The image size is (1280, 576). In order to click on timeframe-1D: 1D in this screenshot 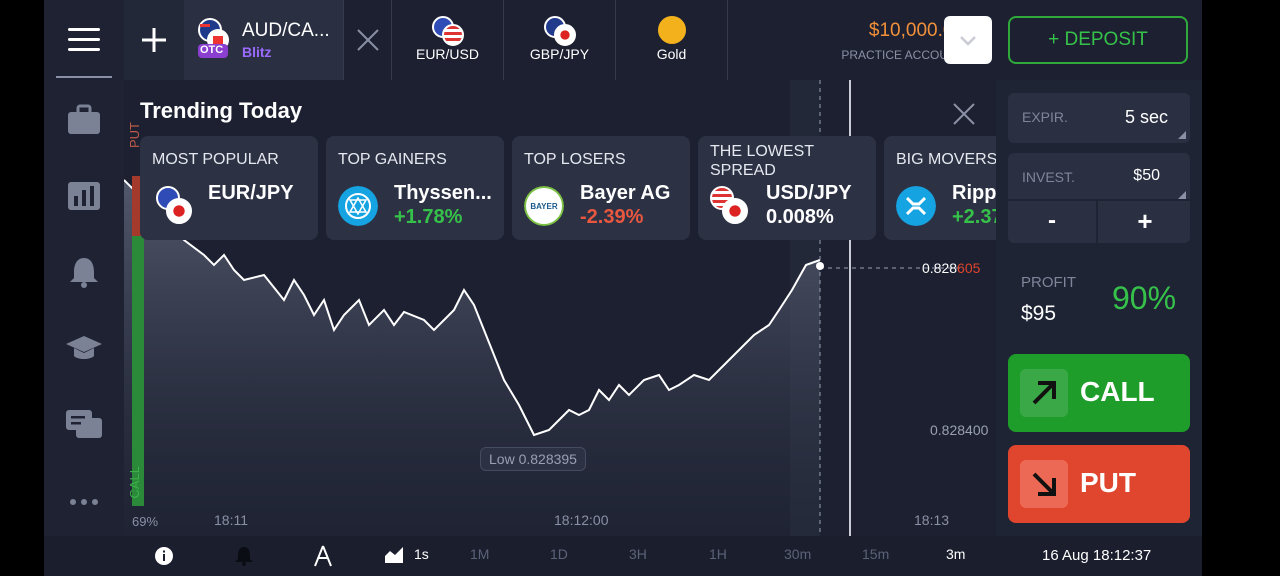, I will do `click(559, 554)`.